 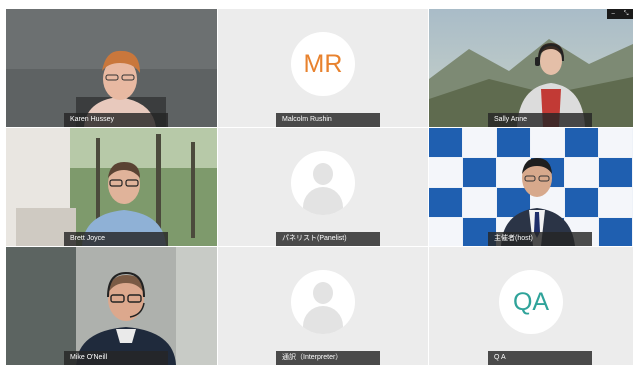 I want to click on participant-tile-karen-hussey: Karen Hussey, so click(x=111, y=68).